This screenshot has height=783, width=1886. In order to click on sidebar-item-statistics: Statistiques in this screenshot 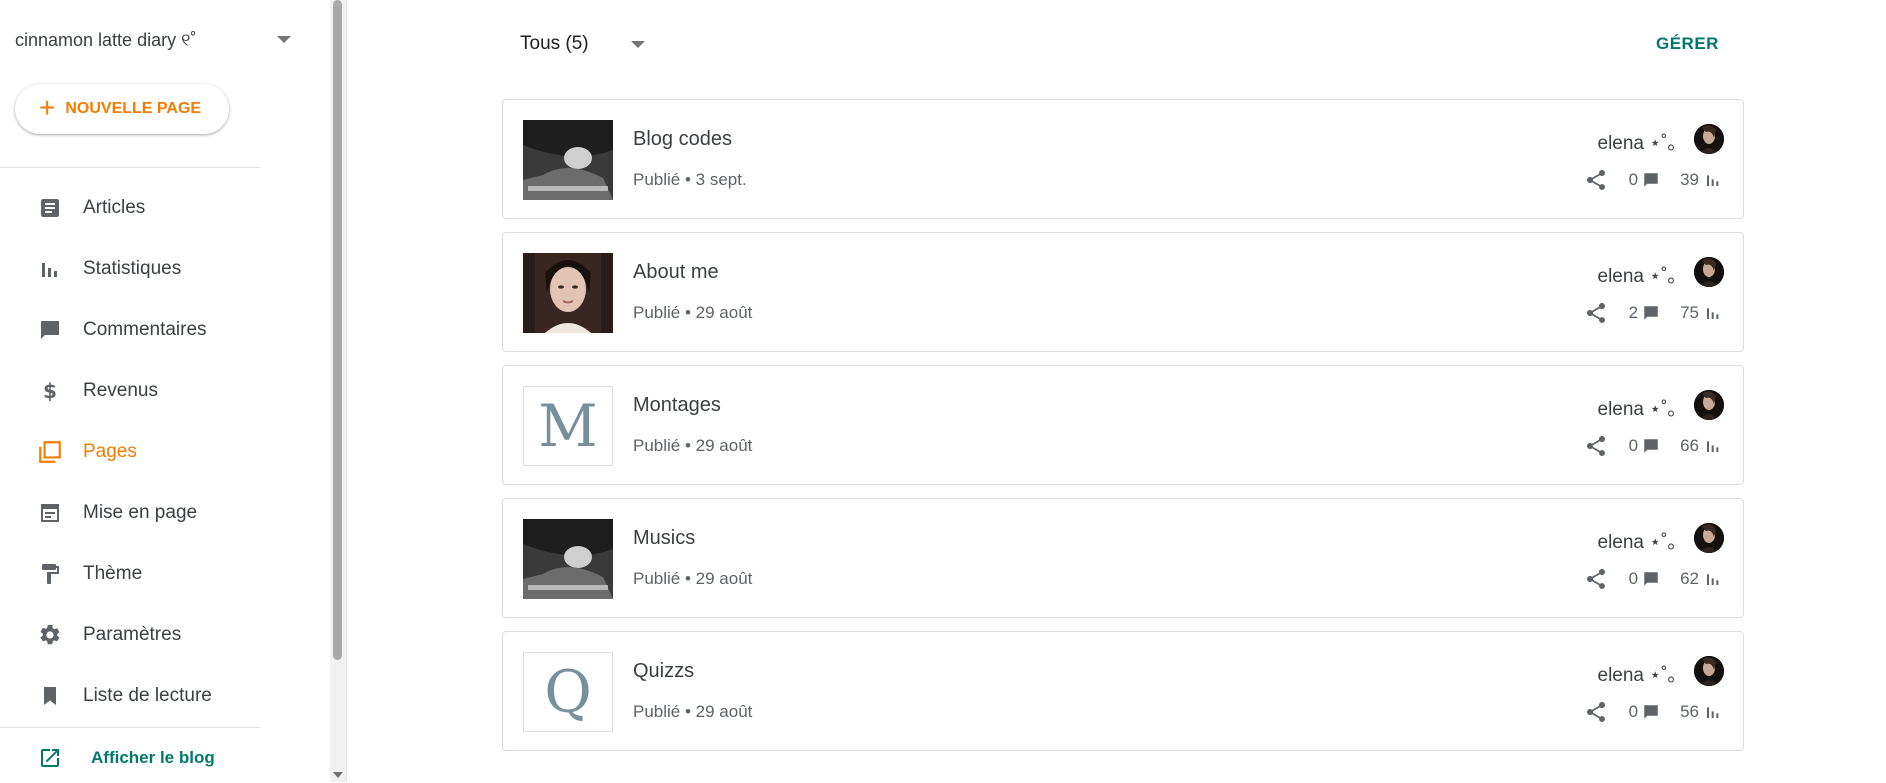, I will do `click(130, 269)`.